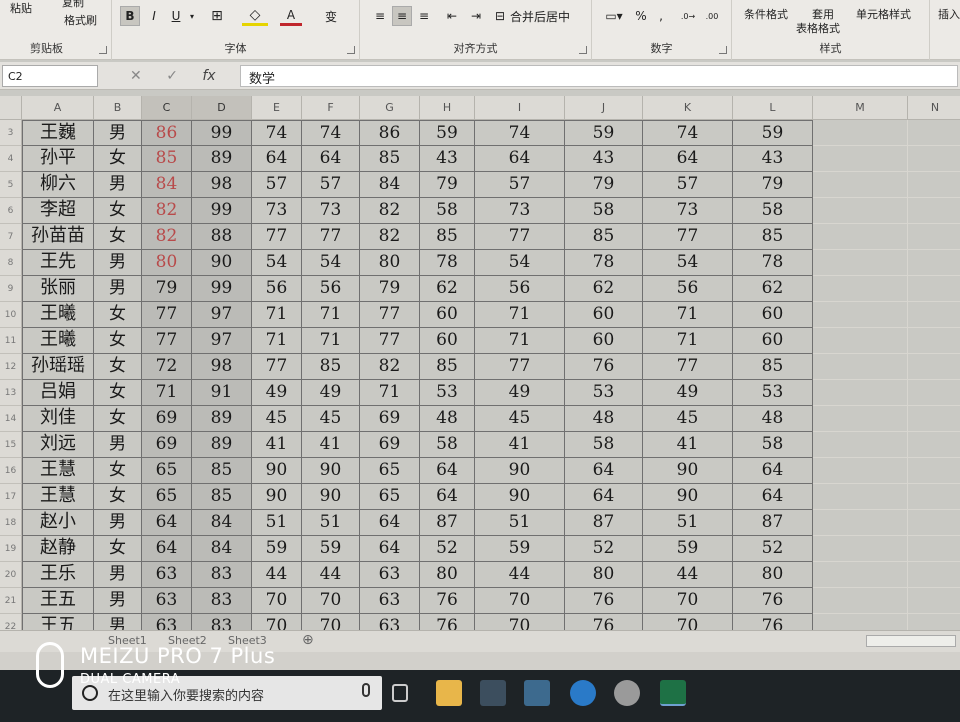  I want to click on cell-h21: 76, so click(447, 601).